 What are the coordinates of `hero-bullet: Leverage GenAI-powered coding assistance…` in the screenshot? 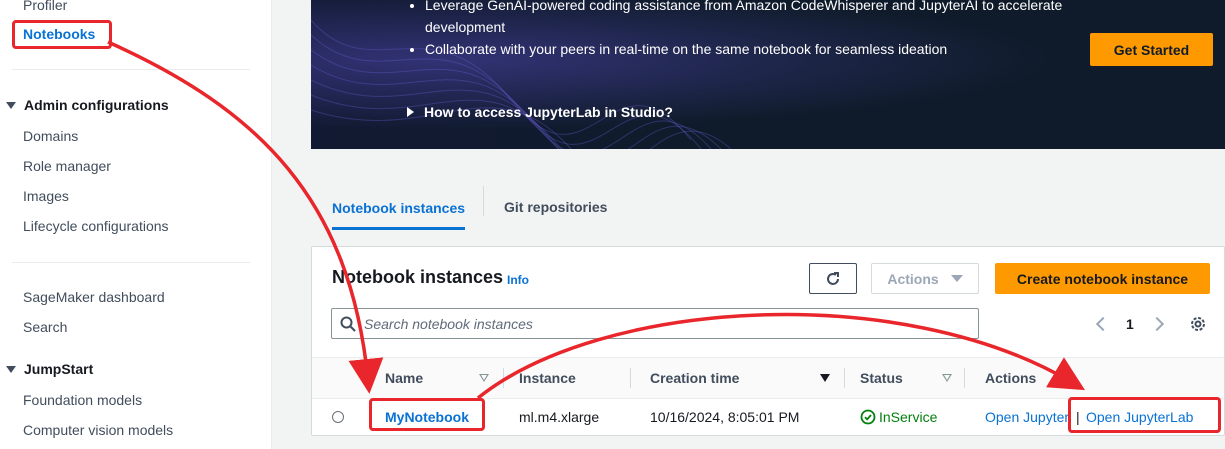 It's located at (765, 19).